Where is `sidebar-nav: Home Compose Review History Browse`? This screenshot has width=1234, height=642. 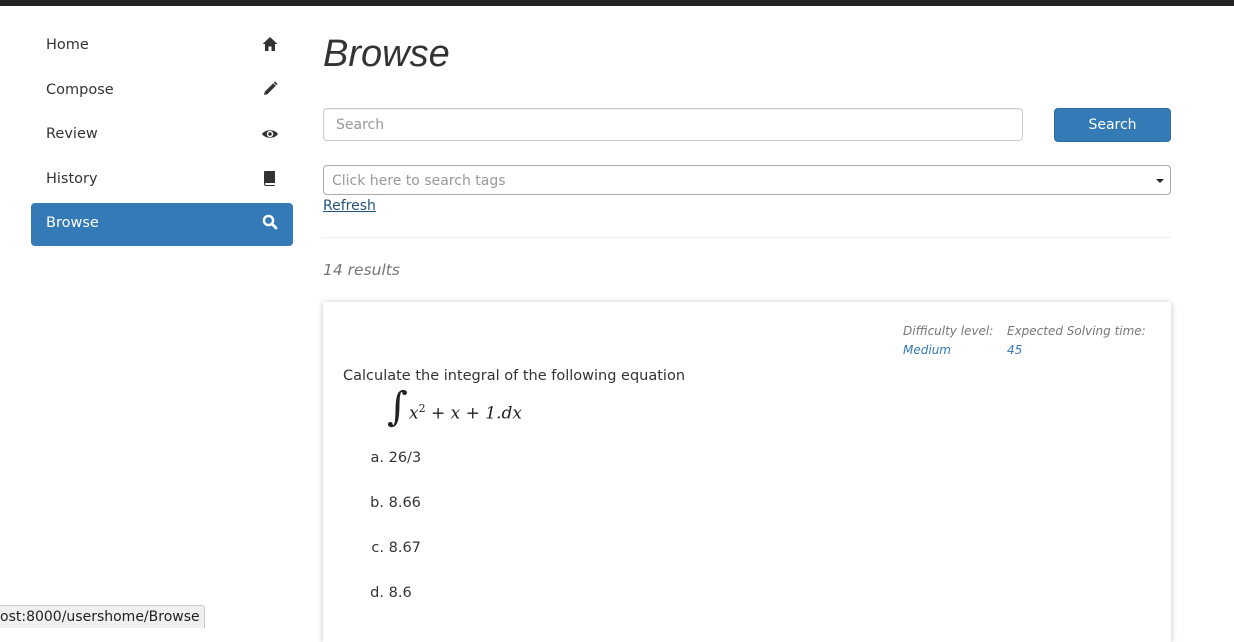 sidebar-nav: Home Compose Review History Browse is located at coordinates (162, 136).